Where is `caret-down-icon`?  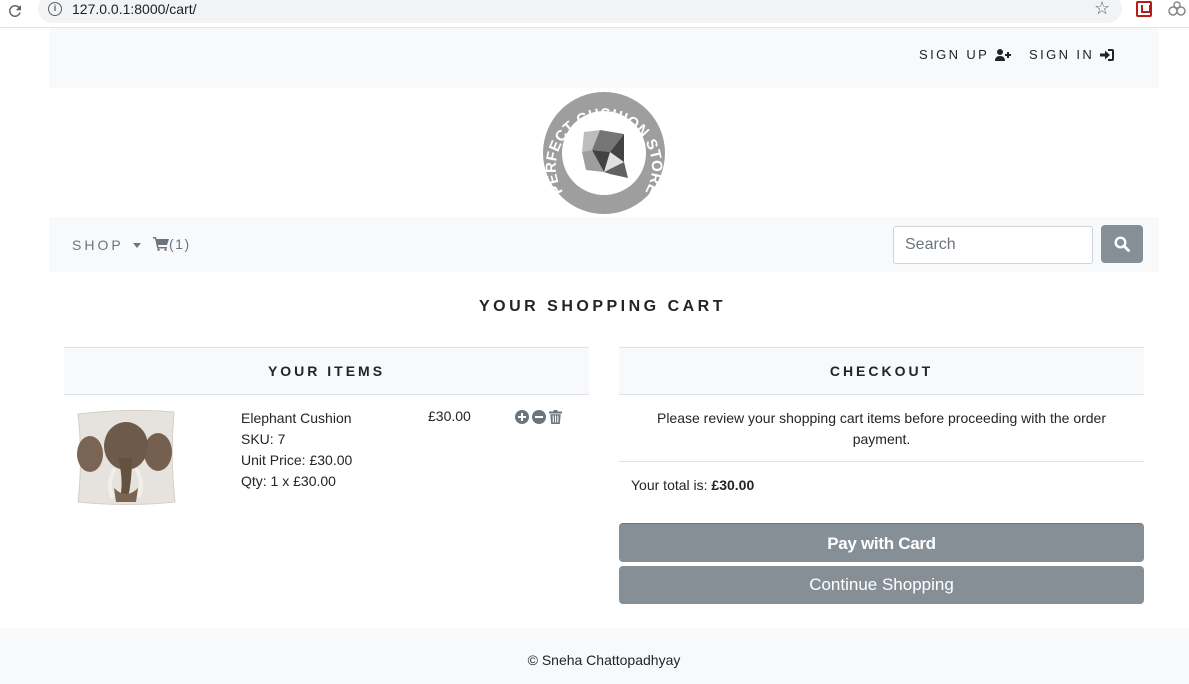
caret-down-icon is located at coordinates (136, 245).